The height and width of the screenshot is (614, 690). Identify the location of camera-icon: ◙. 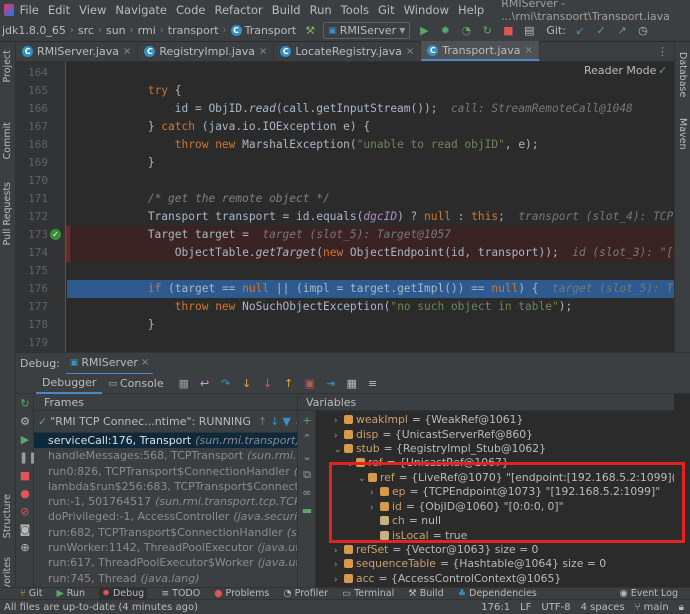
(25, 530).